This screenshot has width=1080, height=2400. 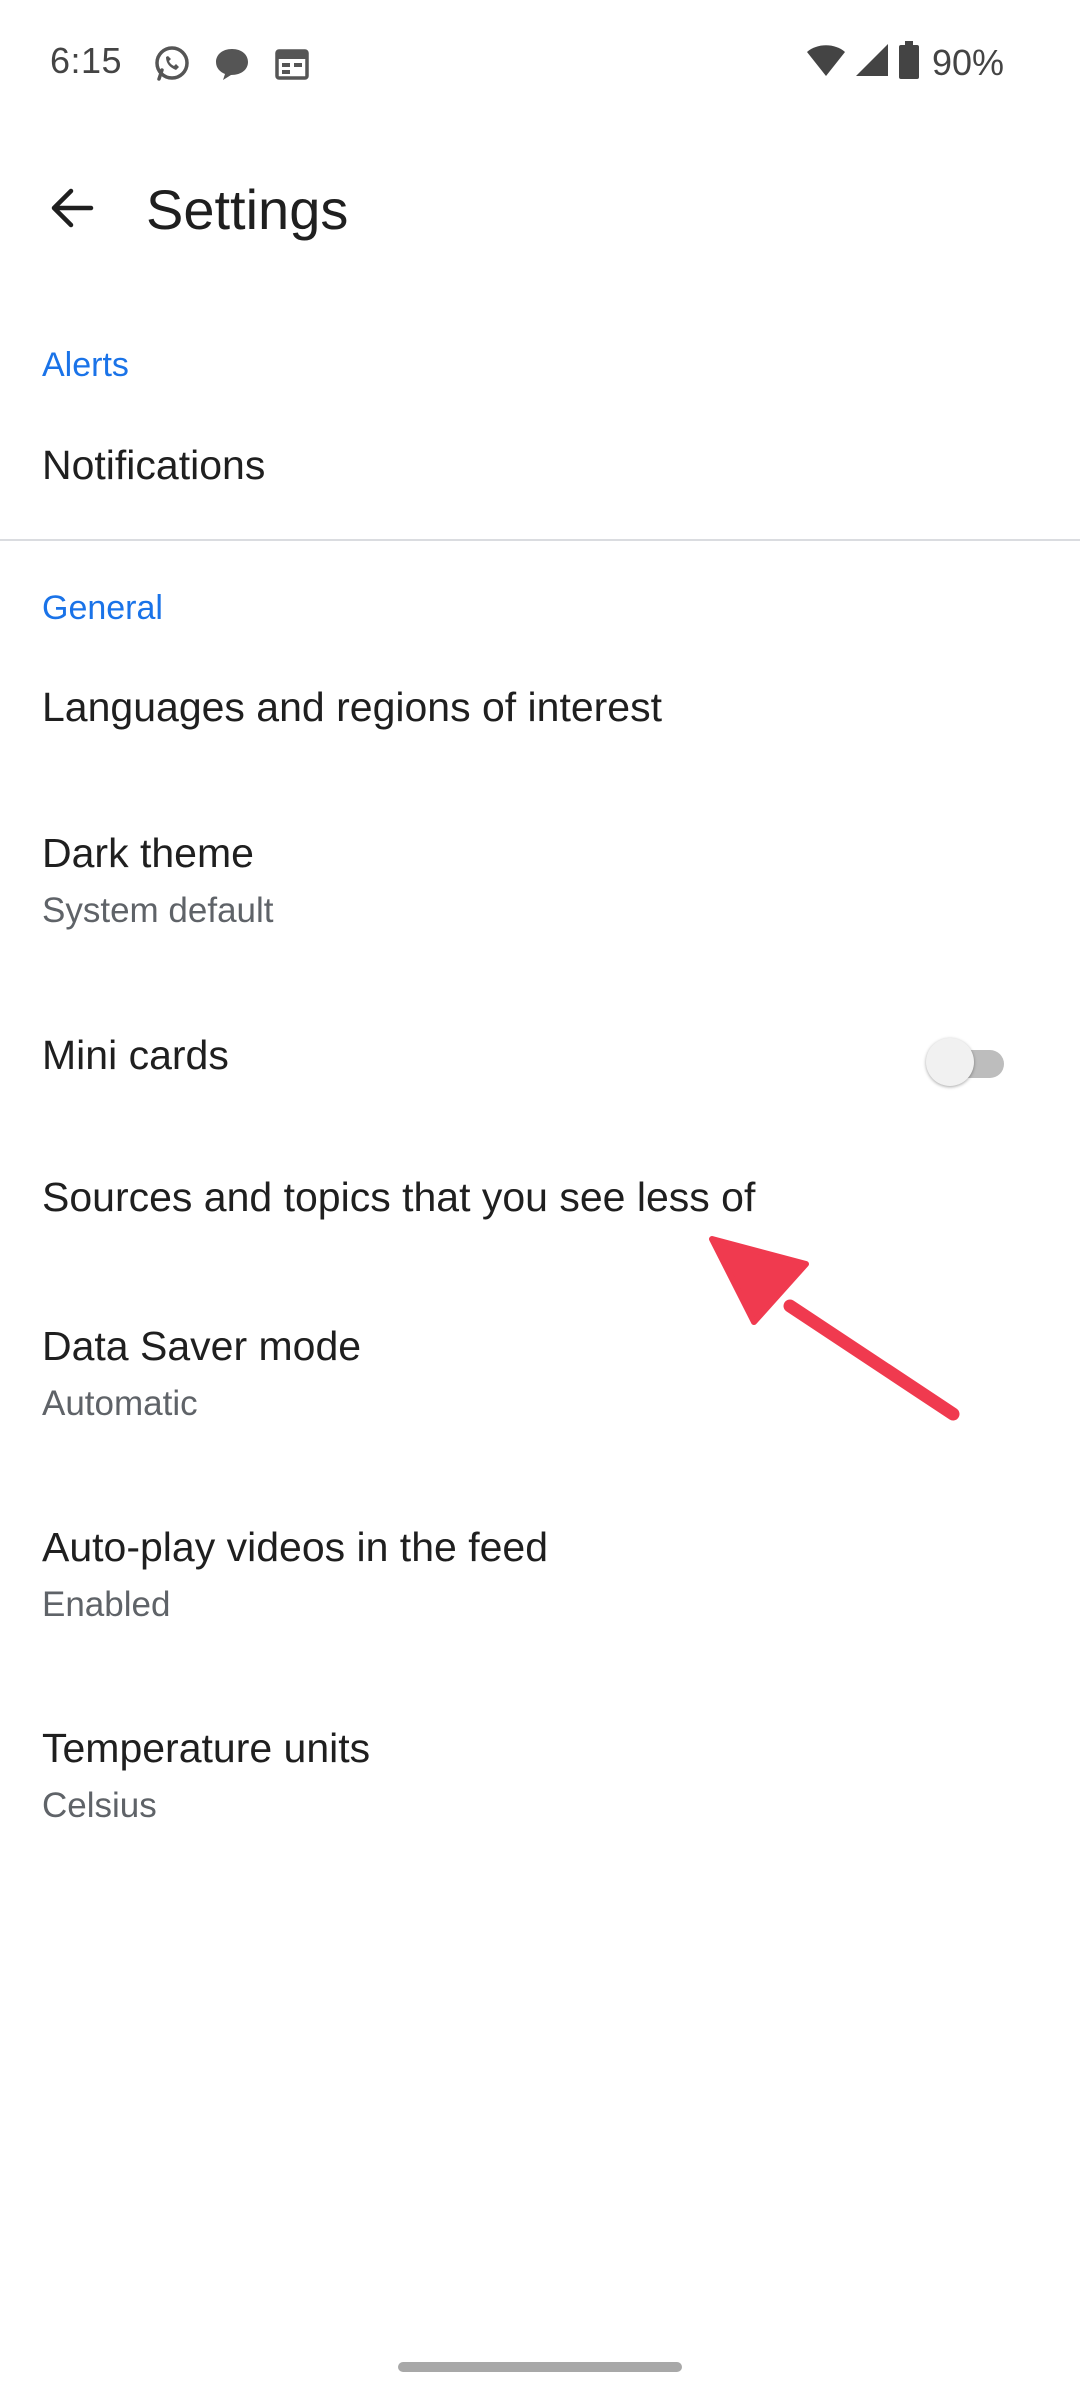 What do you see at coordinates (158, 910) in the screenshot?
I see `setting-subtitle: System default` at bounding box center [158, 910].